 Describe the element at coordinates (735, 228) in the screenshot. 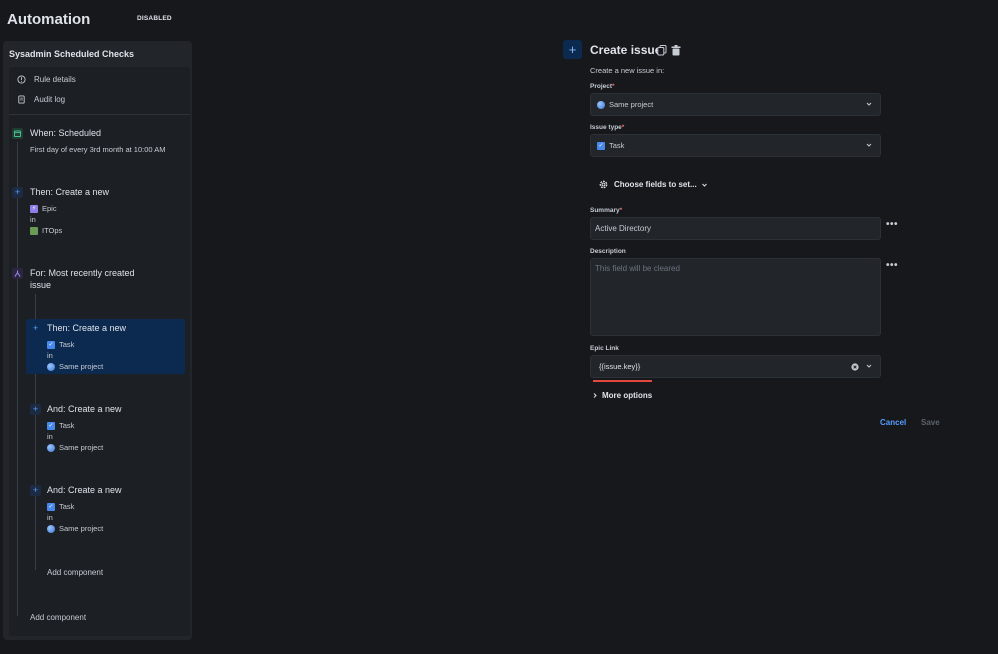

I see `summary-field: Active Directory` at that location.